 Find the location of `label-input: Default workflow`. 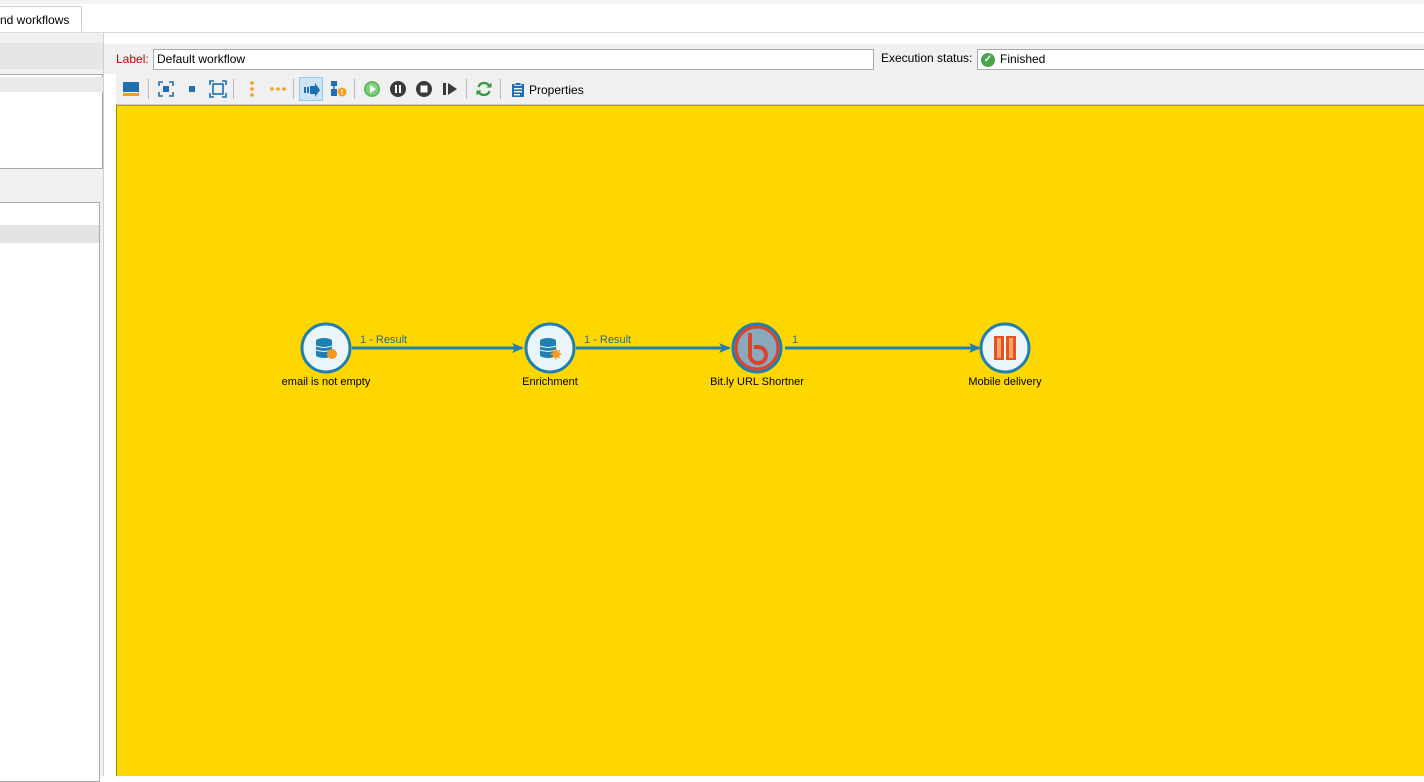

label-input: Default workflow is located at coordinates (513, 59).